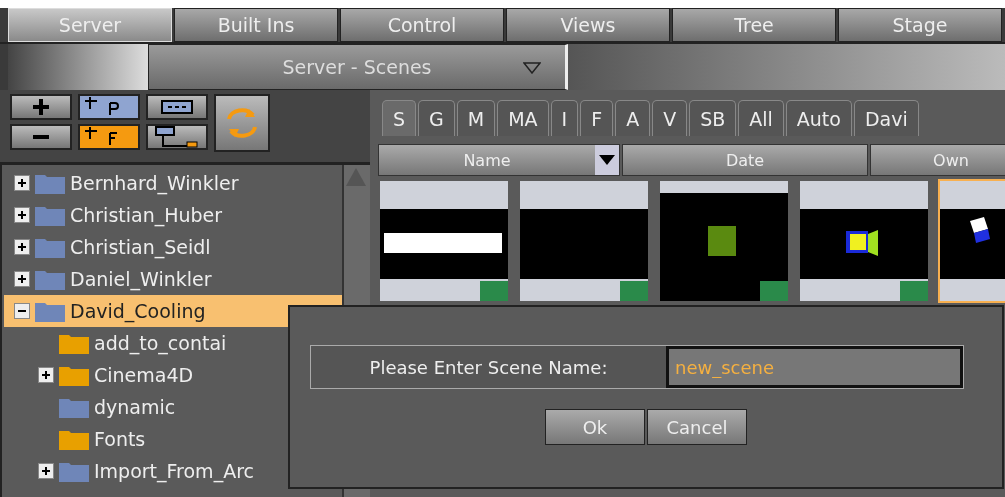 This screenshot has height=497, width=1005. I want to click on tree-item: Import_From_Arc, so click(190, 471).